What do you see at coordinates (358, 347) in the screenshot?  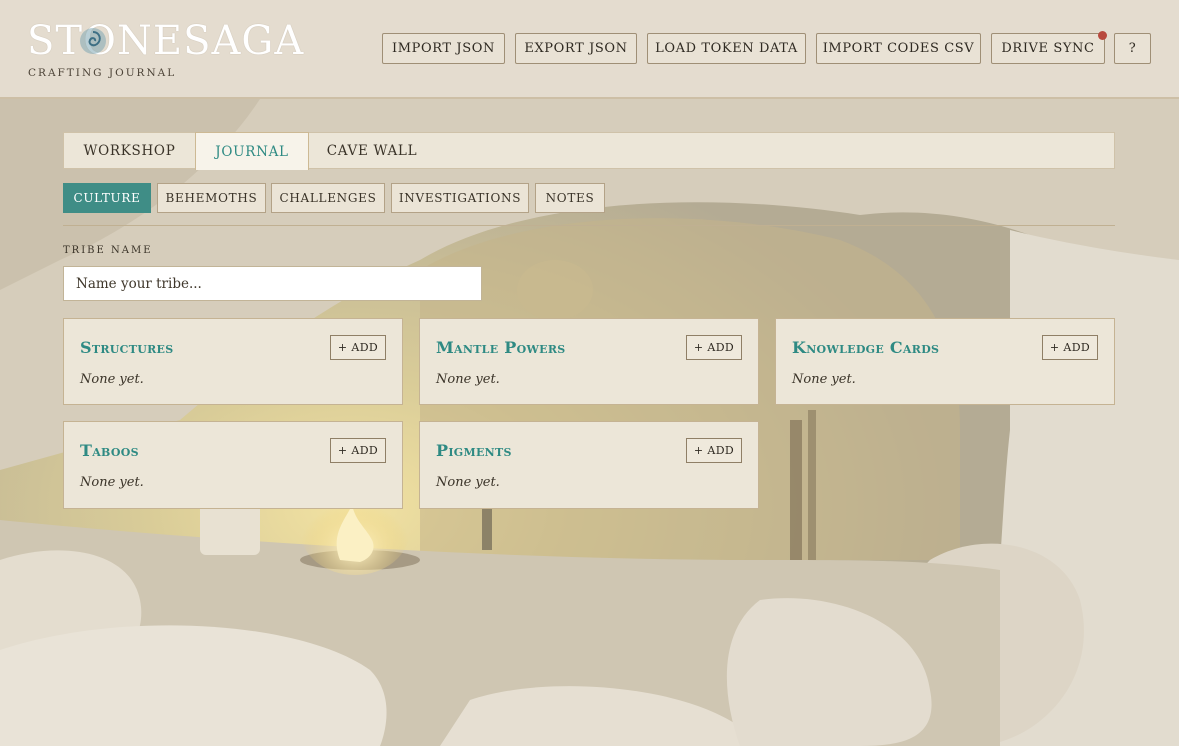 I see `add-structure-button: + ADD` at bounding box center [358, 347].